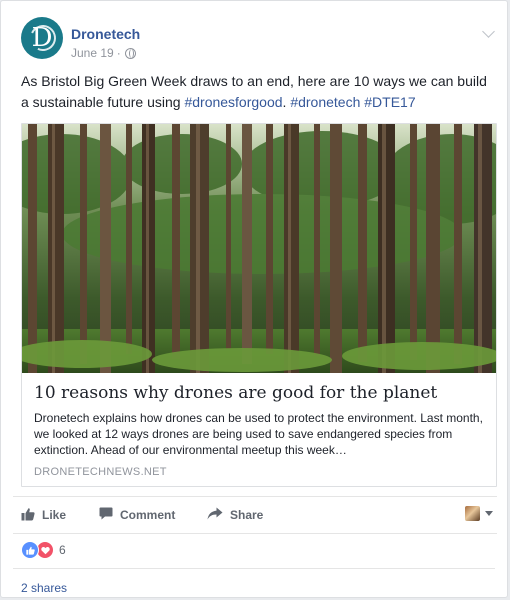  What do you see at coordinates (148, 515) in the screenshot?
I see `comment-label: Comment` at bounding box center [148, 515].